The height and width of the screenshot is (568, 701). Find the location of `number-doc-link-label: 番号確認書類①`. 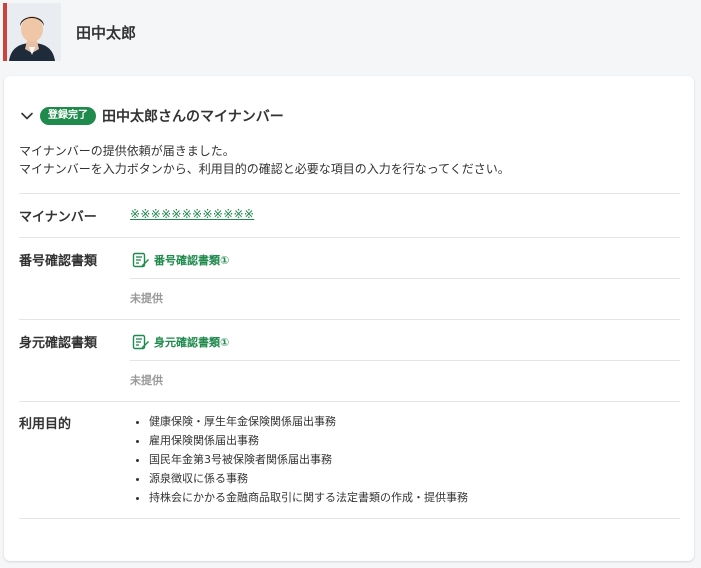

number-doc-link-label: 番号確認書類① is located at coordinates (192, 260).